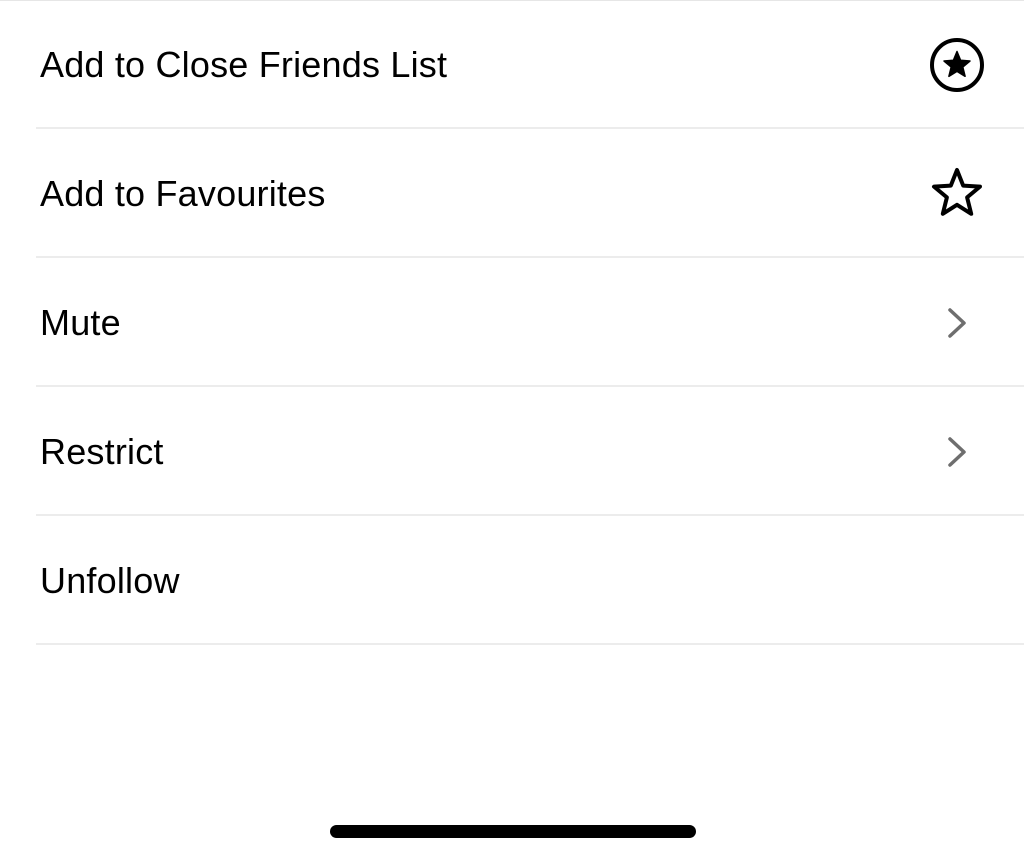  What do you see at coordinates (183, 193) in the screenshot?
I see `menu-item-label: Add to Favourites` at bounding box center [183, 193].